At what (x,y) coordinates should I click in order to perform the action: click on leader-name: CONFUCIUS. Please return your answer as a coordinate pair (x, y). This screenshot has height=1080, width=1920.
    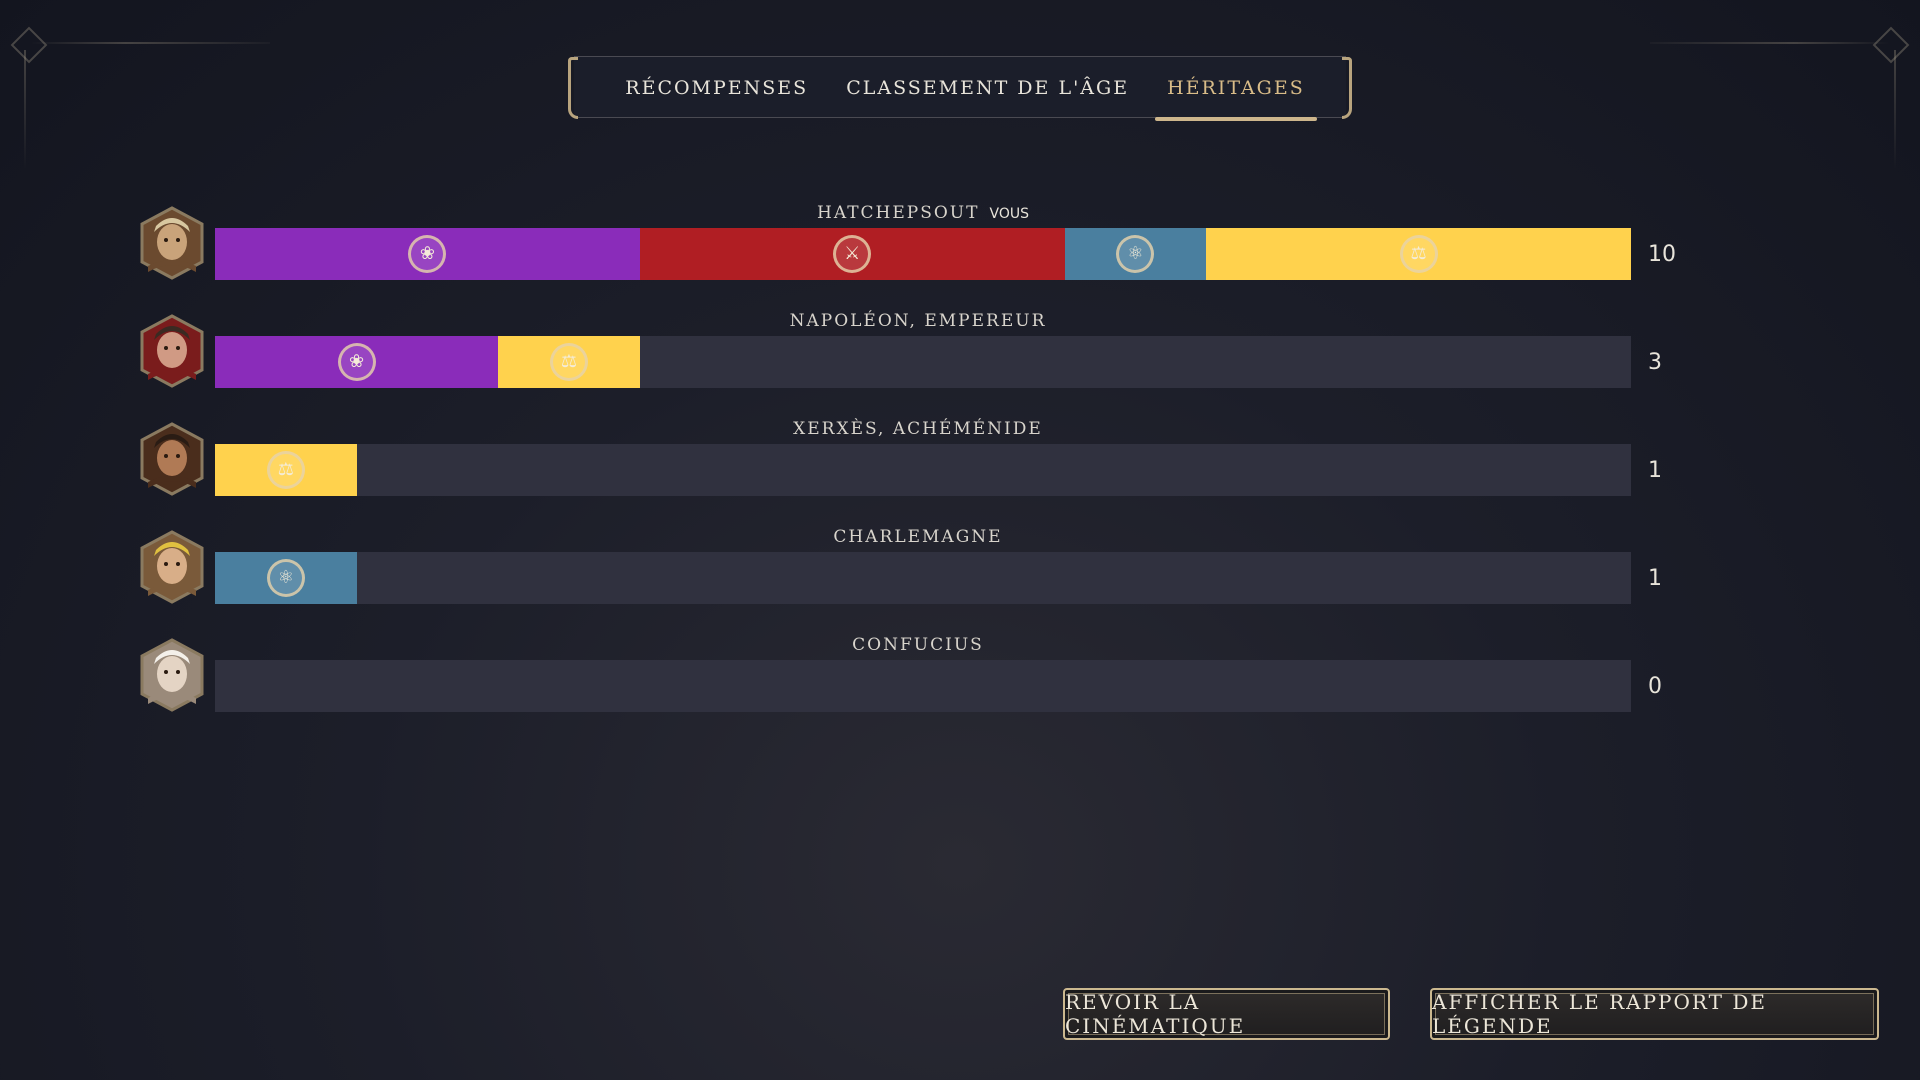
    Looking at the image, I should click on (923, 645).